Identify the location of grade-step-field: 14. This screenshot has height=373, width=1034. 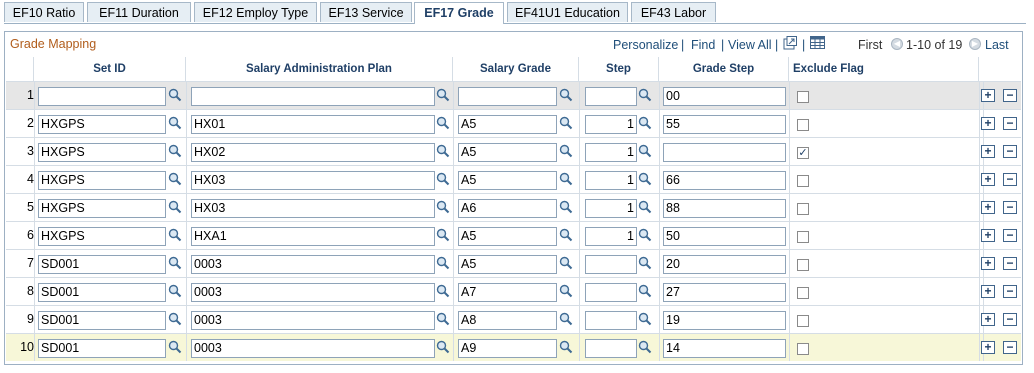
(724, 348).